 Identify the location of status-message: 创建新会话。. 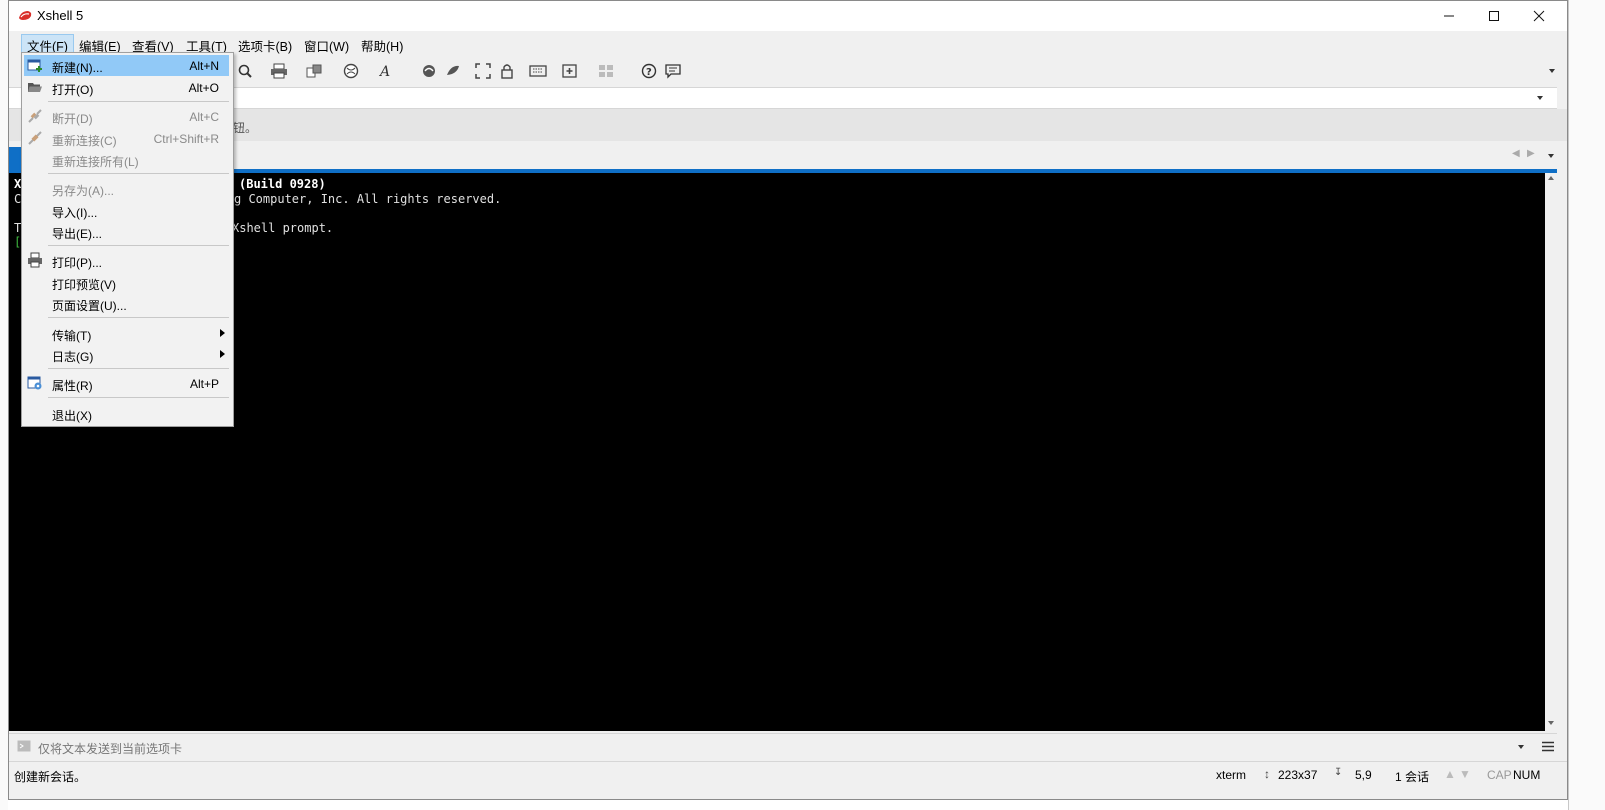
(50, 777).